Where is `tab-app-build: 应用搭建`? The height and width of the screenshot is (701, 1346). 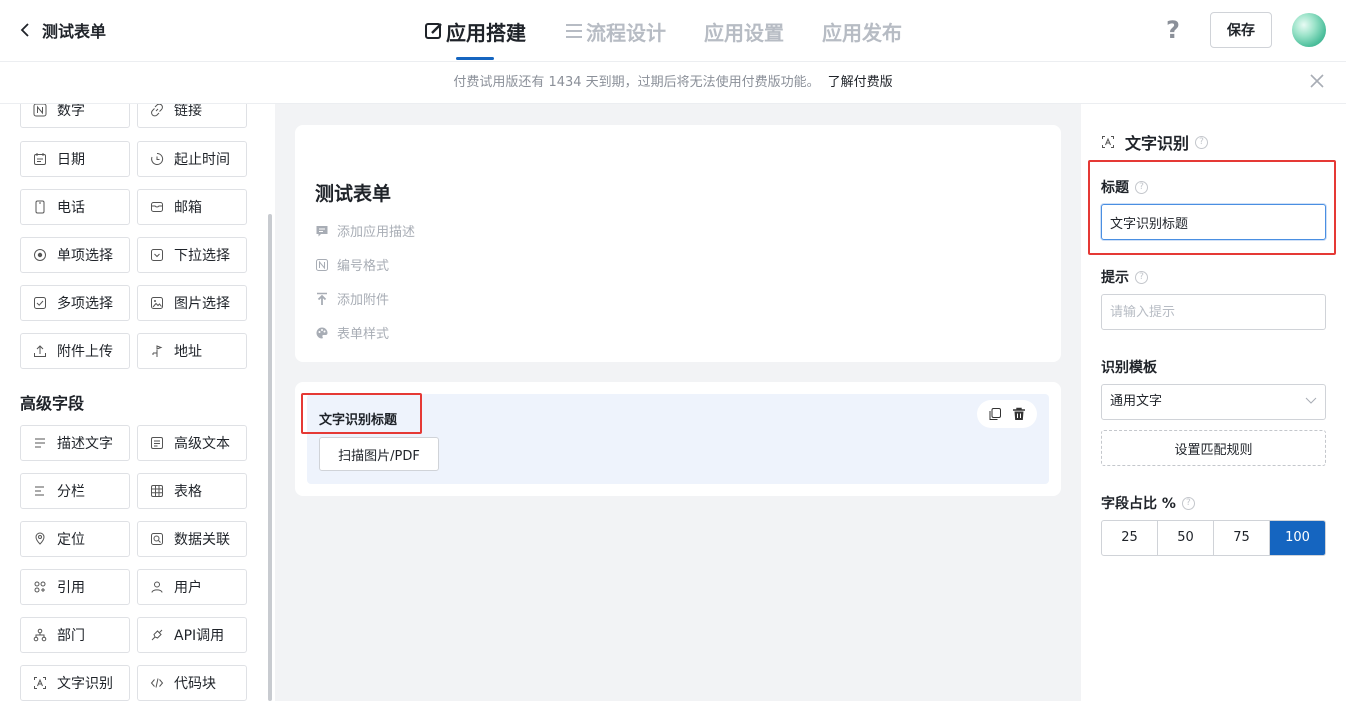 tab-app-build: 应用搭建 is located at coordinates (475, 31).